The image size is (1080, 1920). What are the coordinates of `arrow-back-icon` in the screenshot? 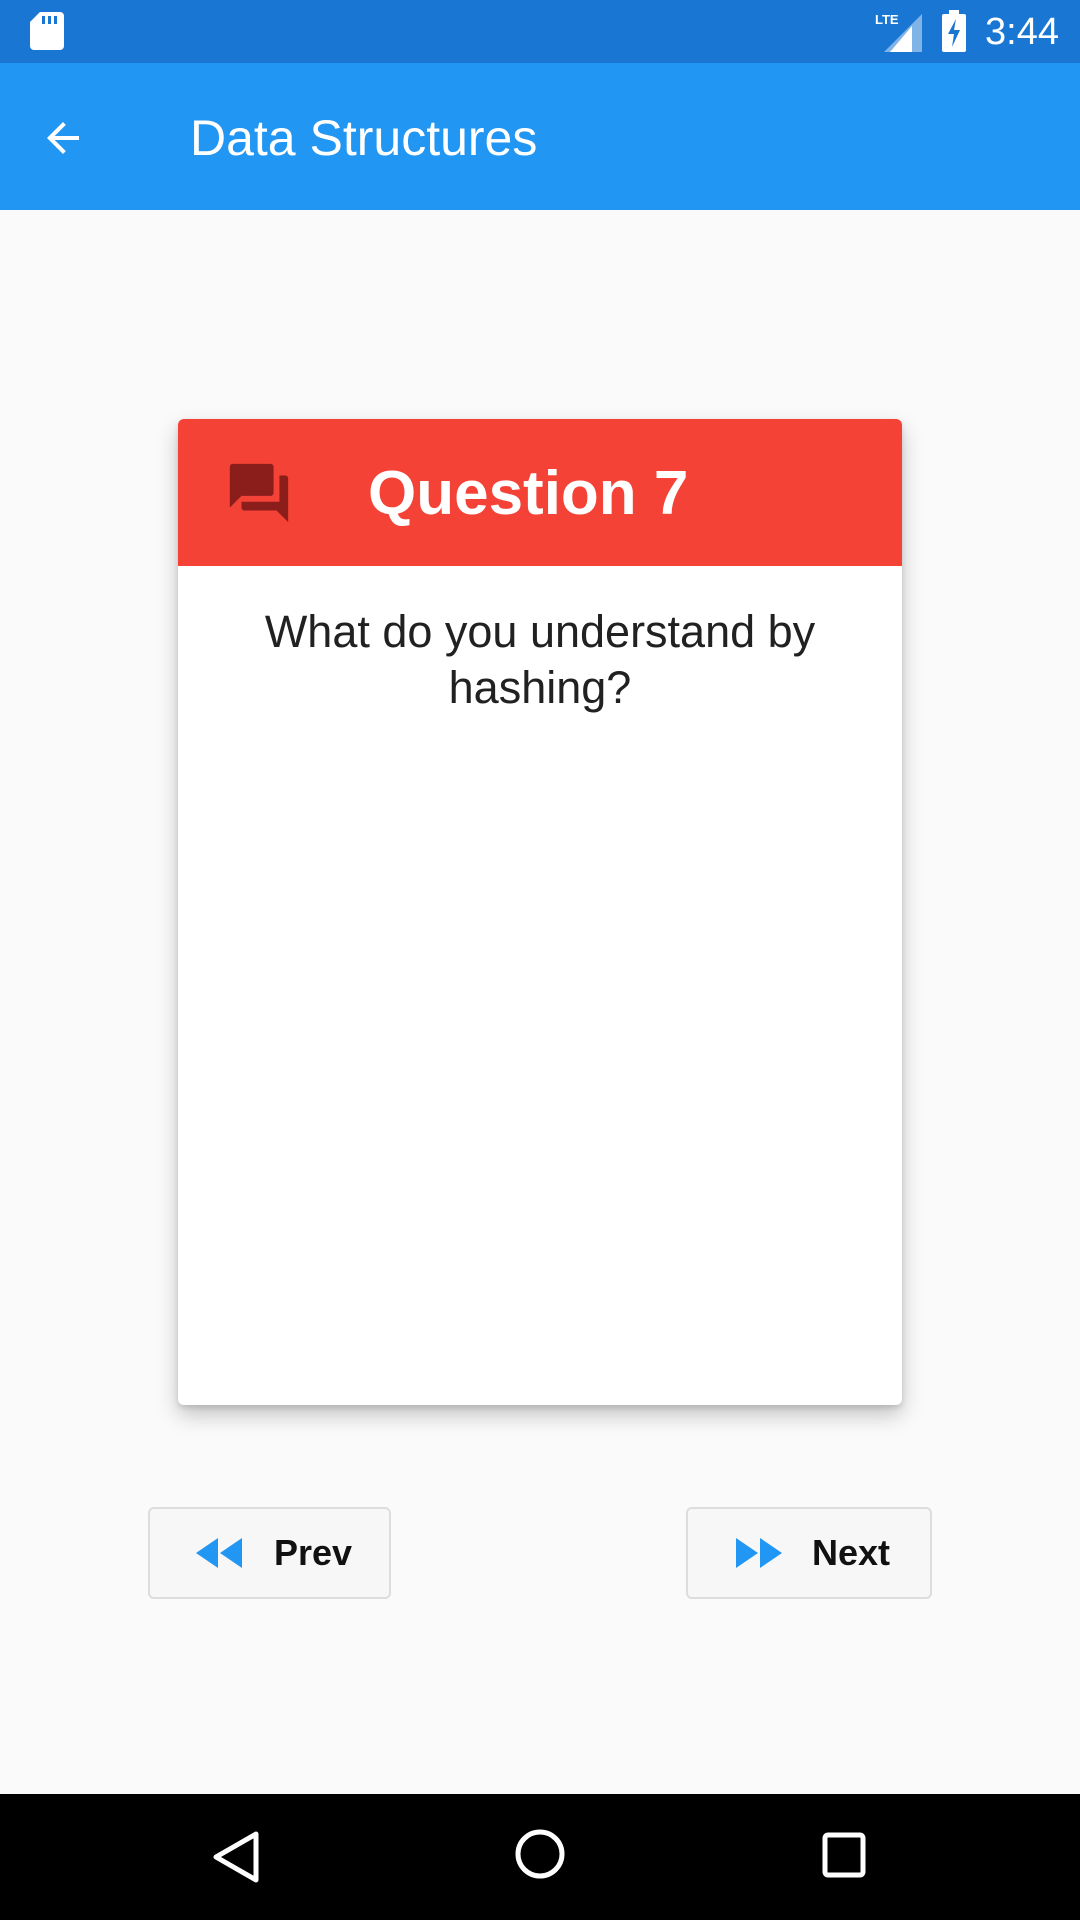 It's located at (63, 138).